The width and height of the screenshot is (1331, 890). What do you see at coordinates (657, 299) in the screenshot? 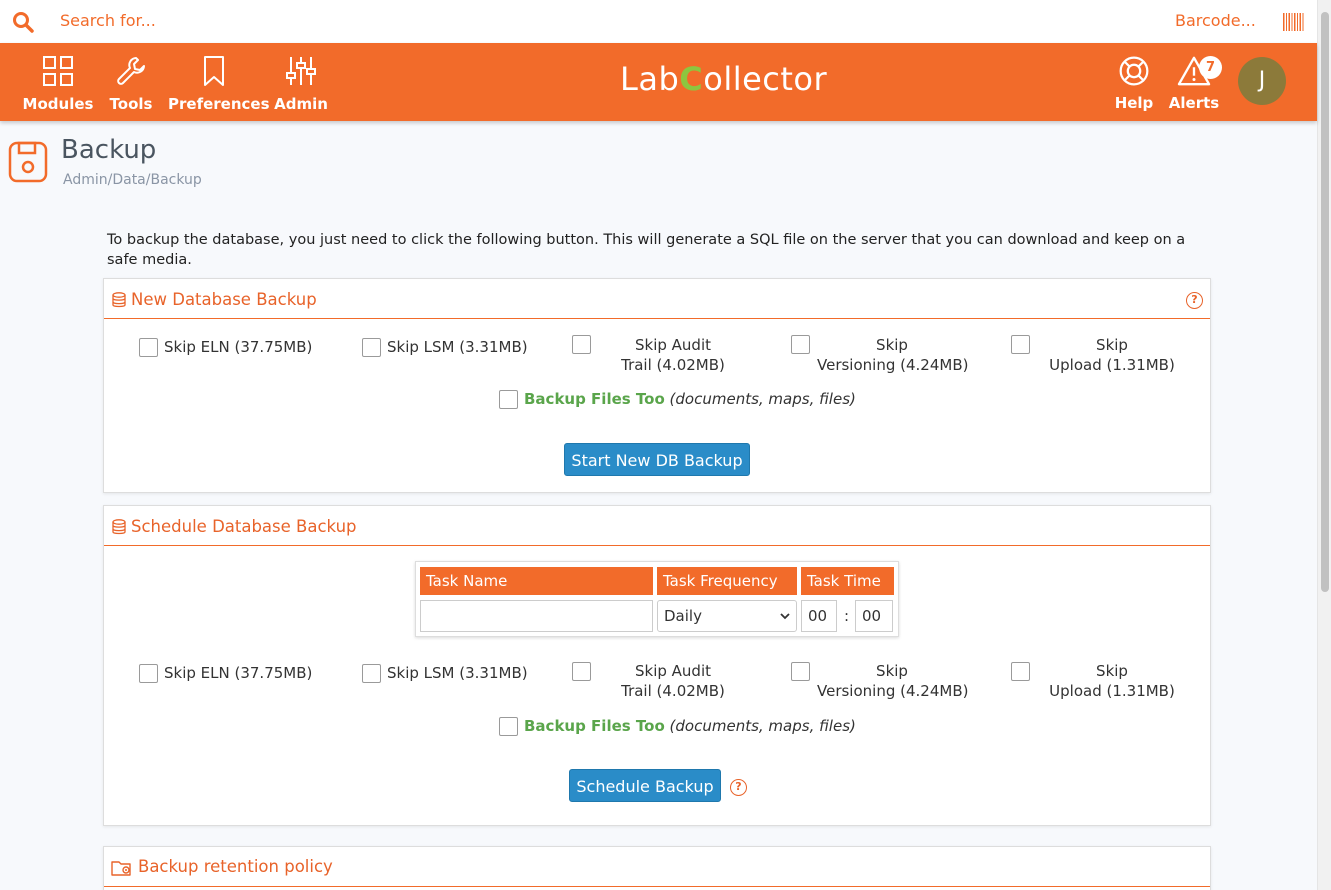
I see `new-backup-header: New Database Backup ?` at bounding box center [657, 299].